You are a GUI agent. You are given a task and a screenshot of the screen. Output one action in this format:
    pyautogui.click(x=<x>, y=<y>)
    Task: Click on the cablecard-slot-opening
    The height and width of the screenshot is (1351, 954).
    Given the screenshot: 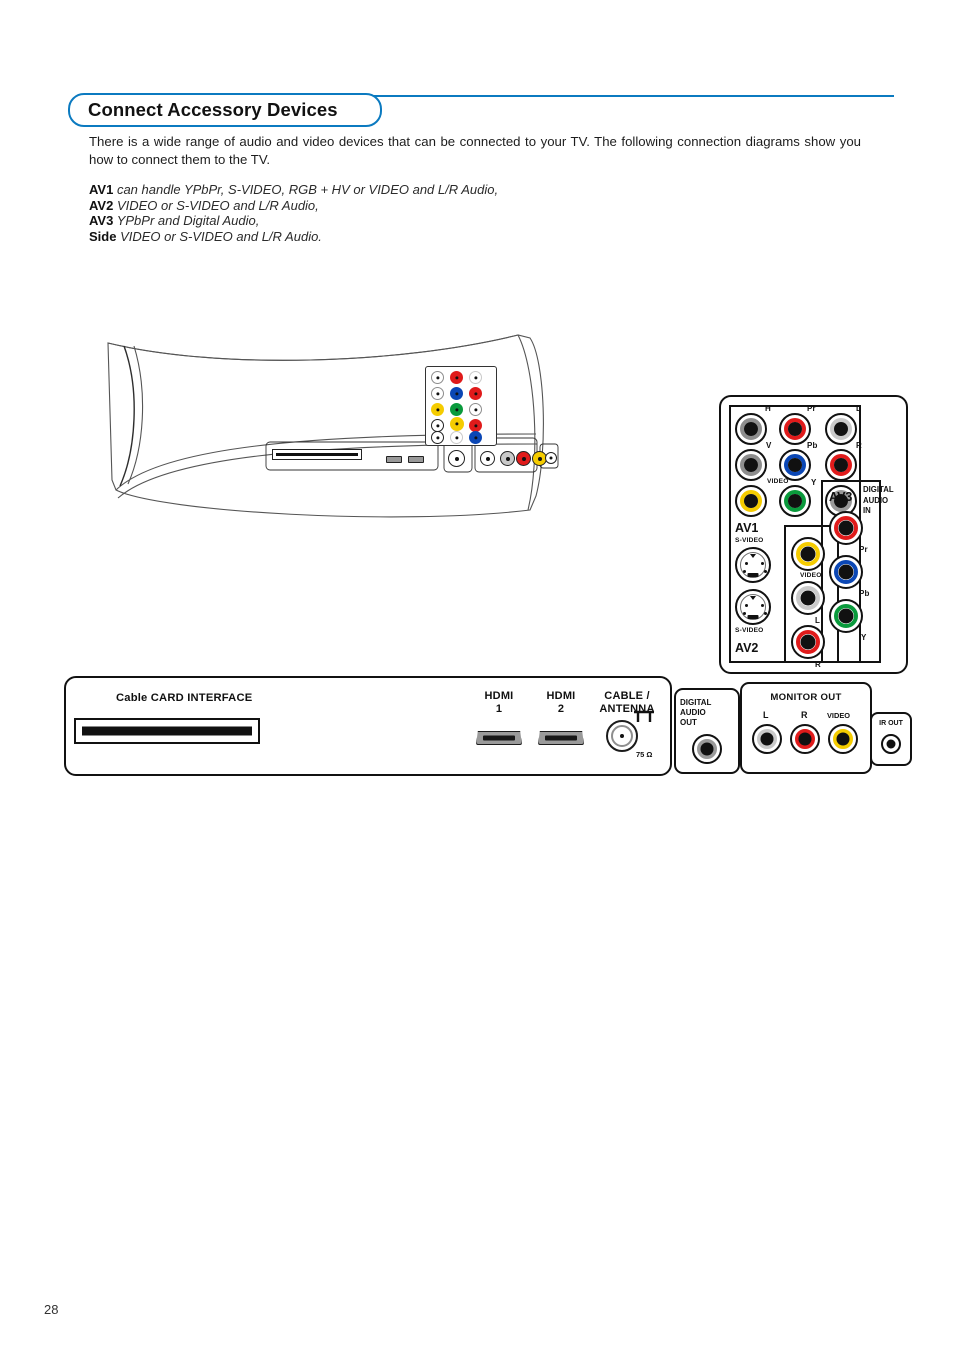 What is the action you would take?
    pyautogui.click(x=167, y=731)
    